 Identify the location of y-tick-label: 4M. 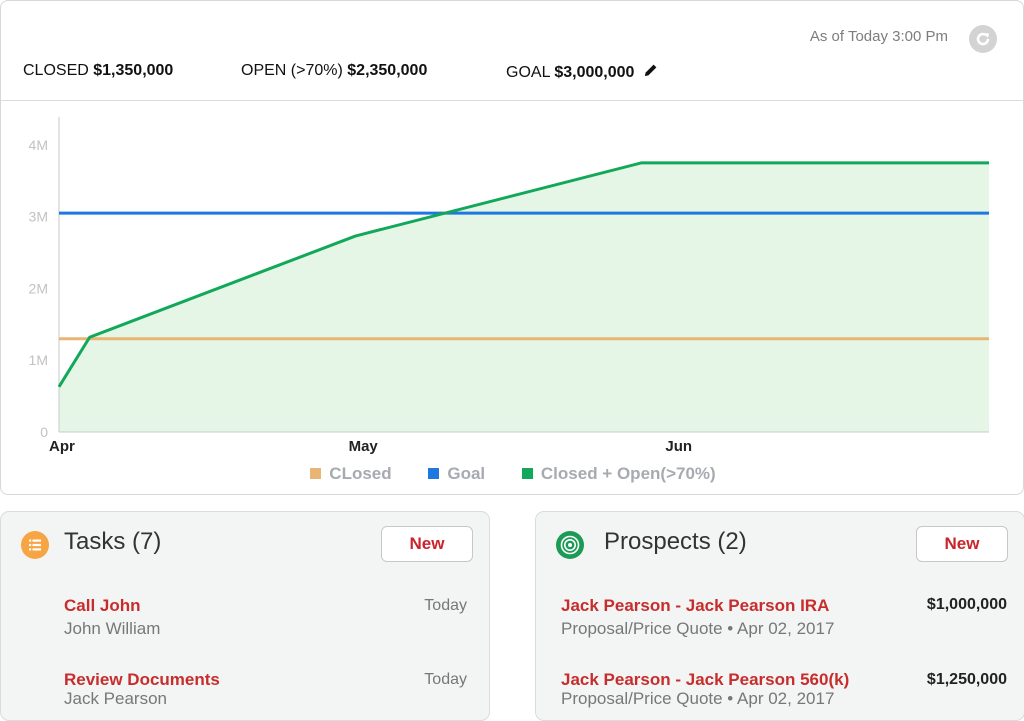
(38, 145).